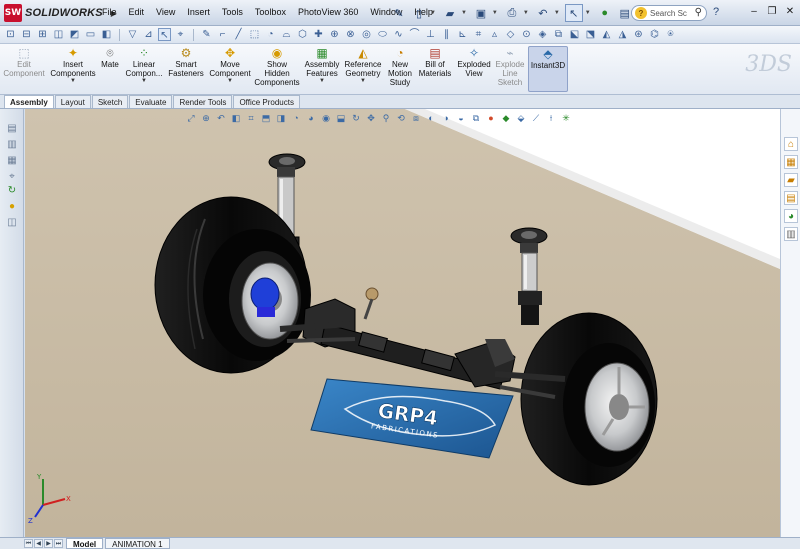 The image size is (800, 549). What do you see at coordinates (419, 13) in the screenshot?
I see `new-document-icon: ▯` at bounding box center [419, 13].